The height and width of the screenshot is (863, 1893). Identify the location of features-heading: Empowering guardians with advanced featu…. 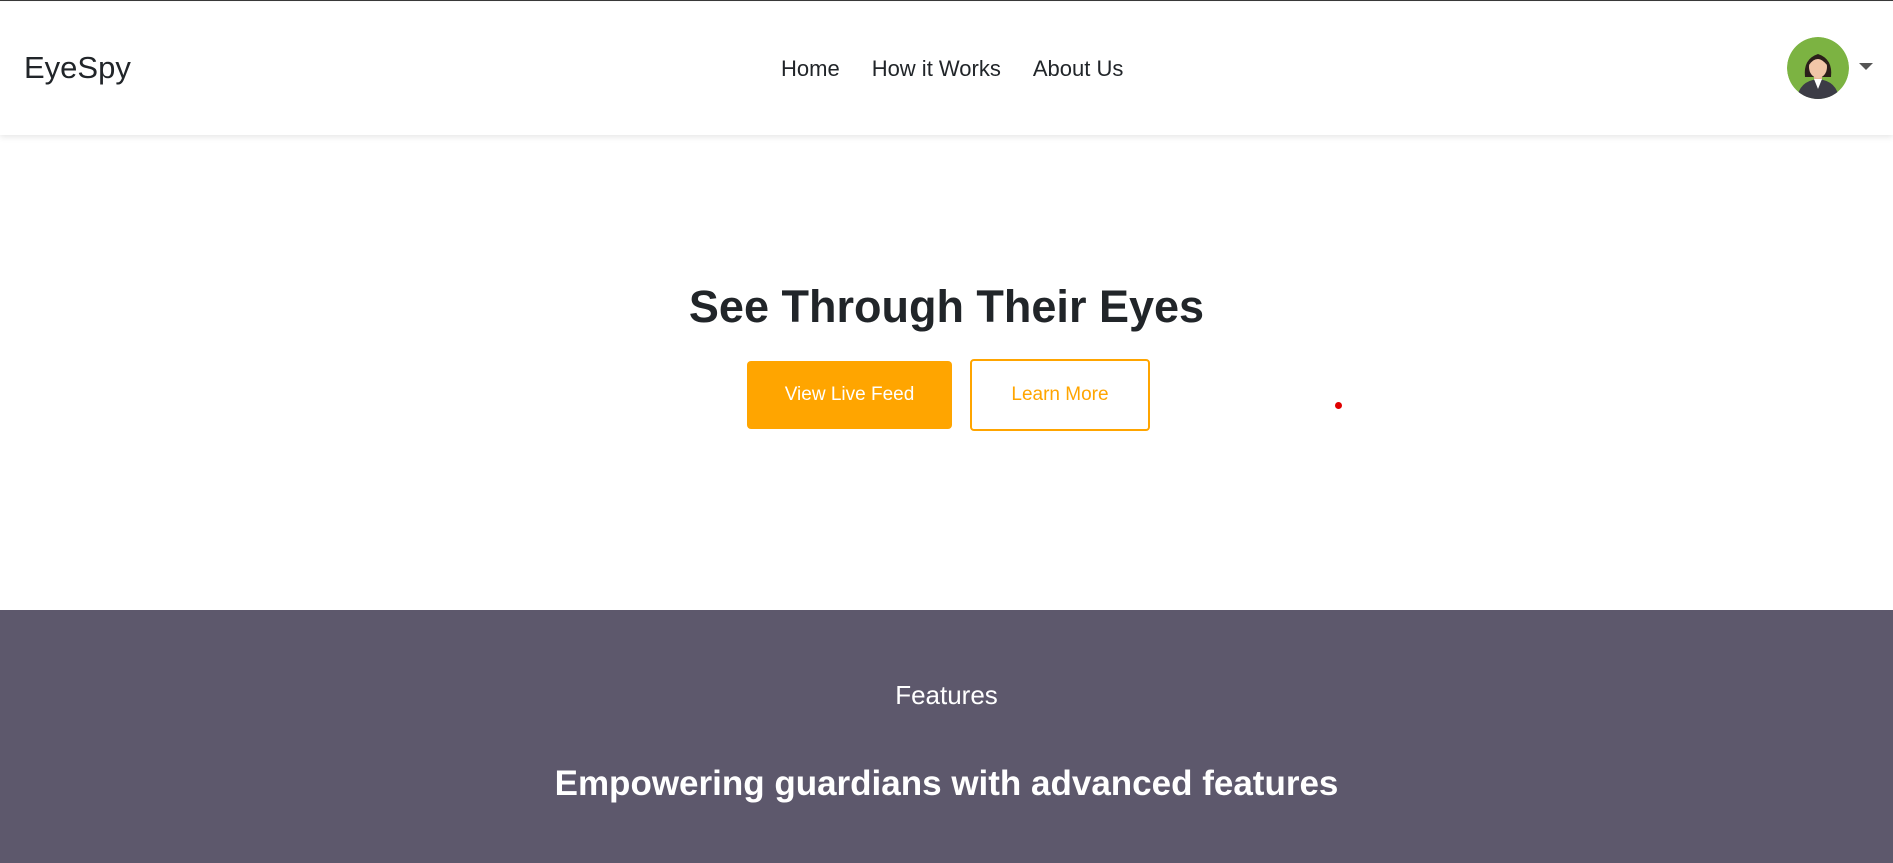
(946, 783).